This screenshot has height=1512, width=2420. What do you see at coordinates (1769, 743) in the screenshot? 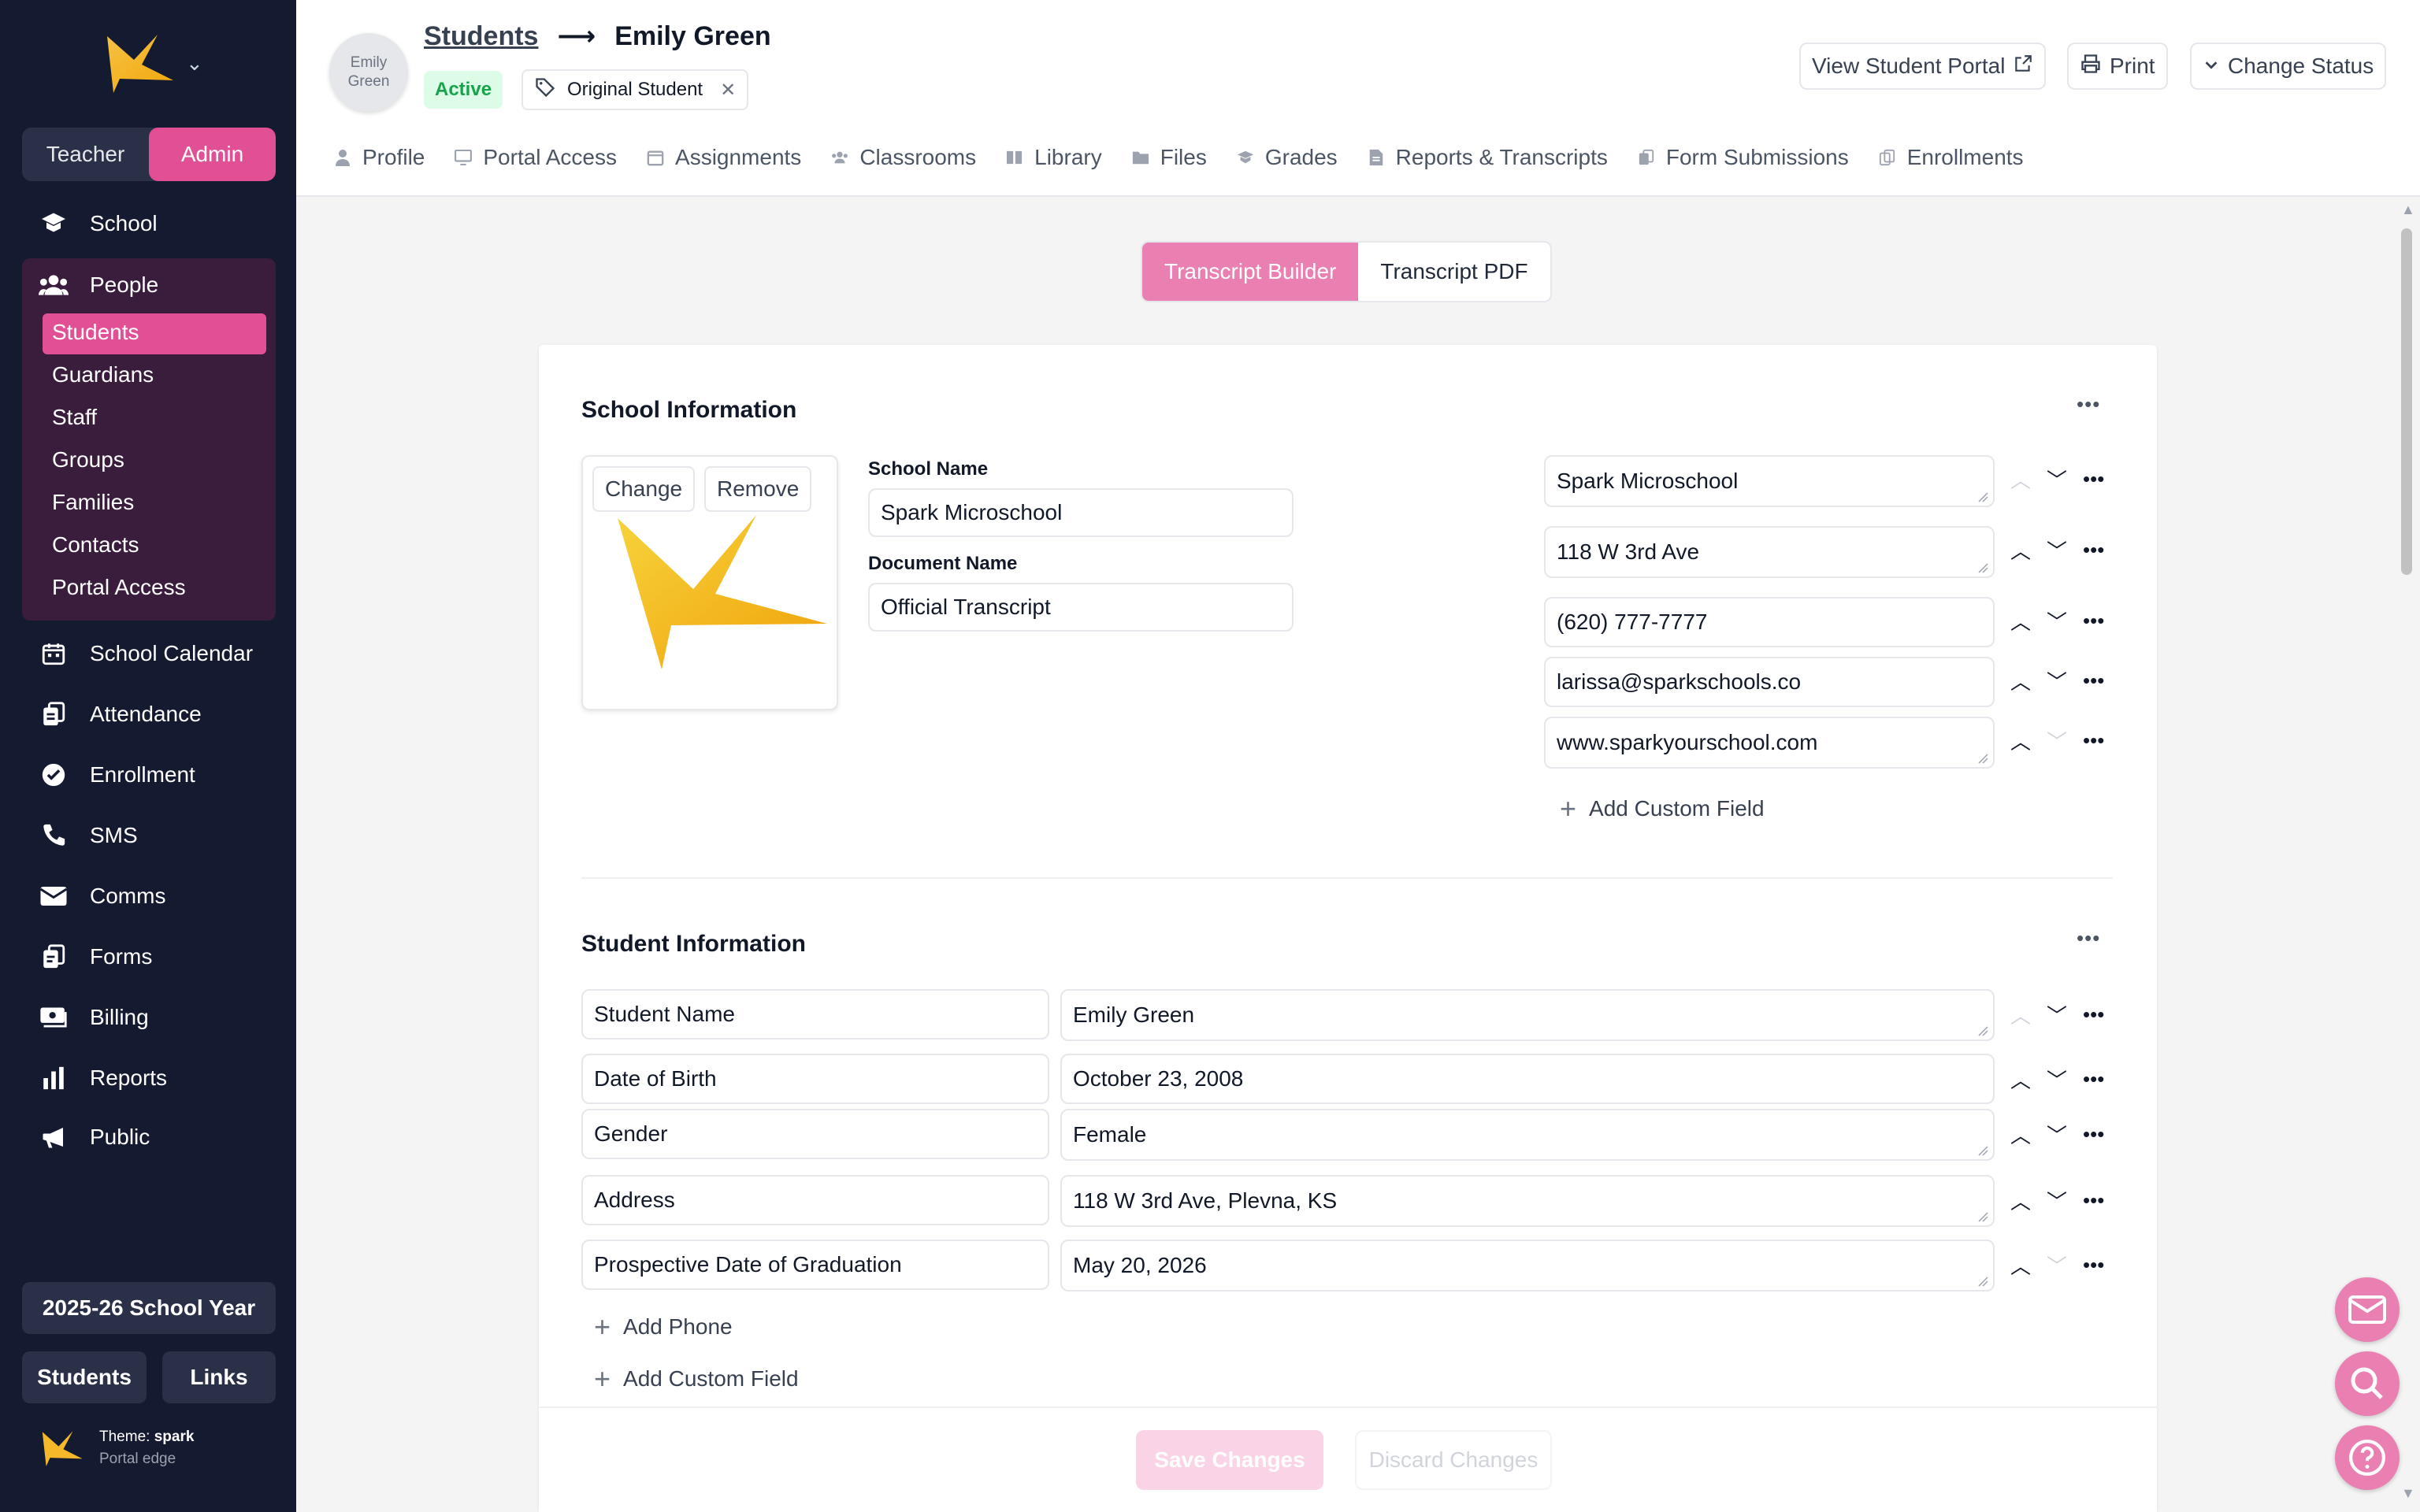
I see `school-field-website: www.sparkyourschool.com` at bounding box center [1769, 743].